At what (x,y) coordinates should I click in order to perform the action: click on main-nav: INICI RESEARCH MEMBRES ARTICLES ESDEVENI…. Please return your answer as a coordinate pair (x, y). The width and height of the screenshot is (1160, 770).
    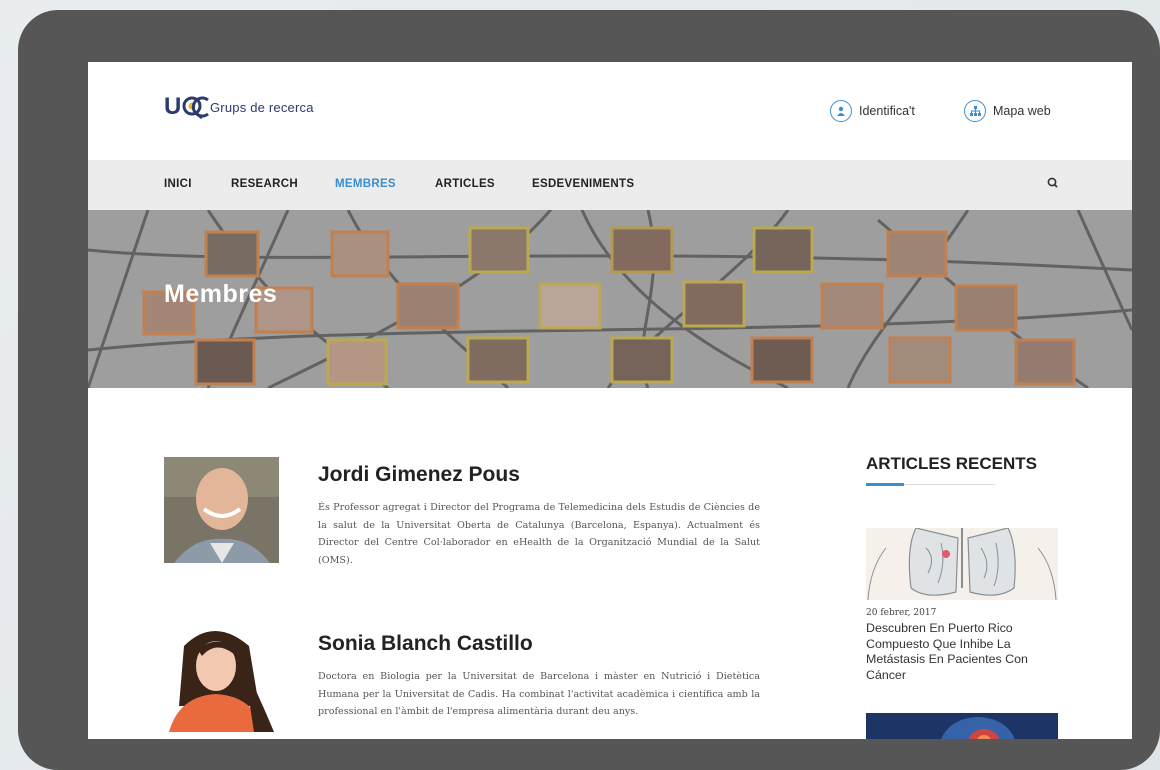
    Looking at the image, I should click on (610, 185).